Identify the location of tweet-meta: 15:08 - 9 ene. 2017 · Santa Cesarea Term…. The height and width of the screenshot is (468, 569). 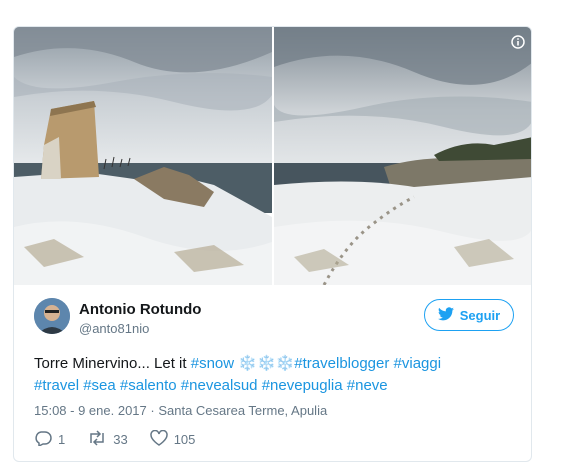
(180, 410).